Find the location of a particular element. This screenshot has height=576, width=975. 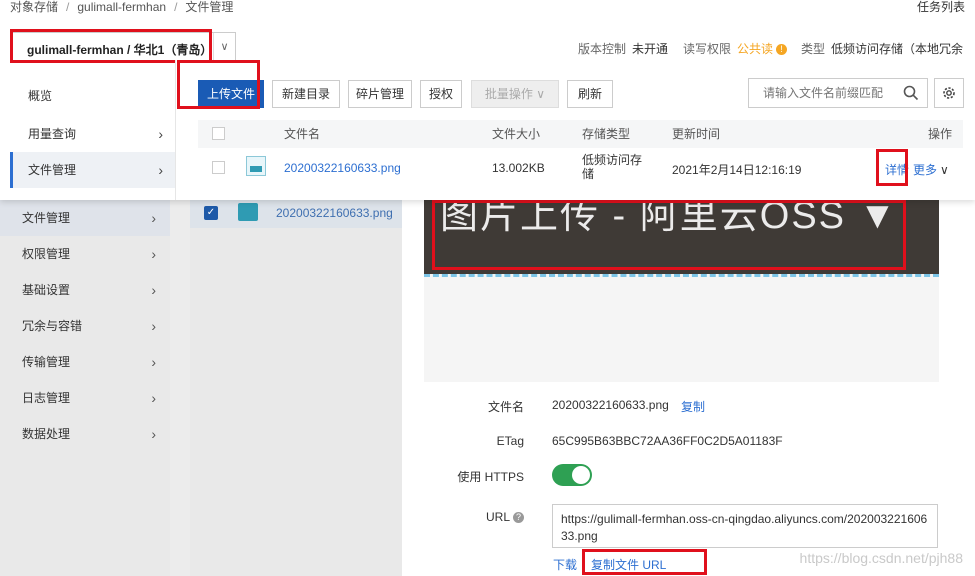

bg-nav-label: 数据处理 is located at coordinates (46, 434).